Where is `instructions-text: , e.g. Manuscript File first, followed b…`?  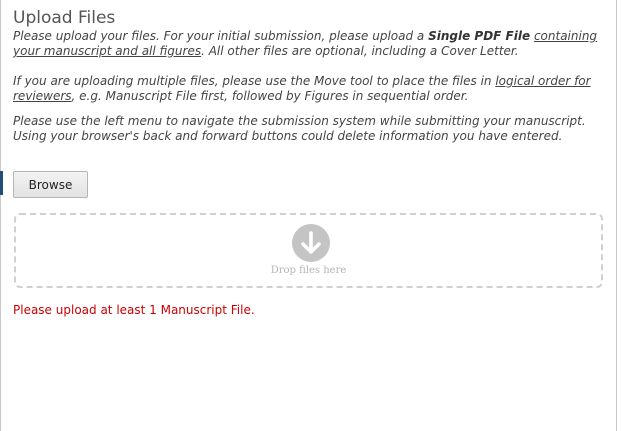
instructions-text: , e.g. Manuscript File first, followed b… is located at coordinates (270, 96).